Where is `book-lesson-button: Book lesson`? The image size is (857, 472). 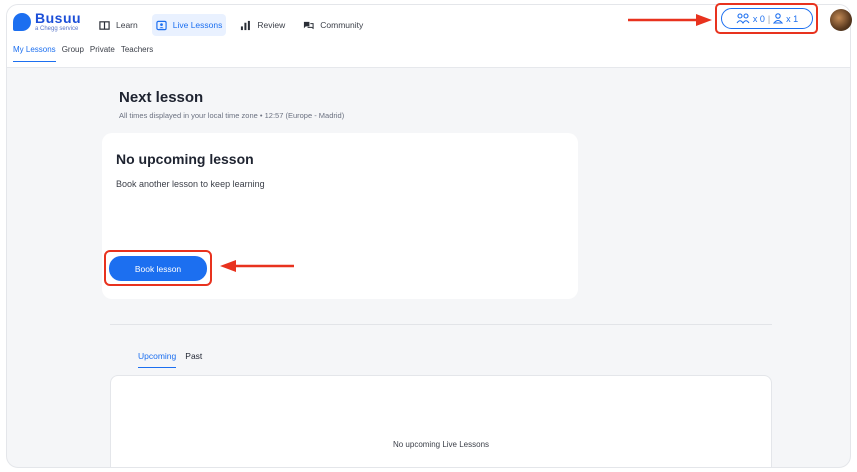 book-lesson-button: Book lesson is located at coordinates (158, 268).